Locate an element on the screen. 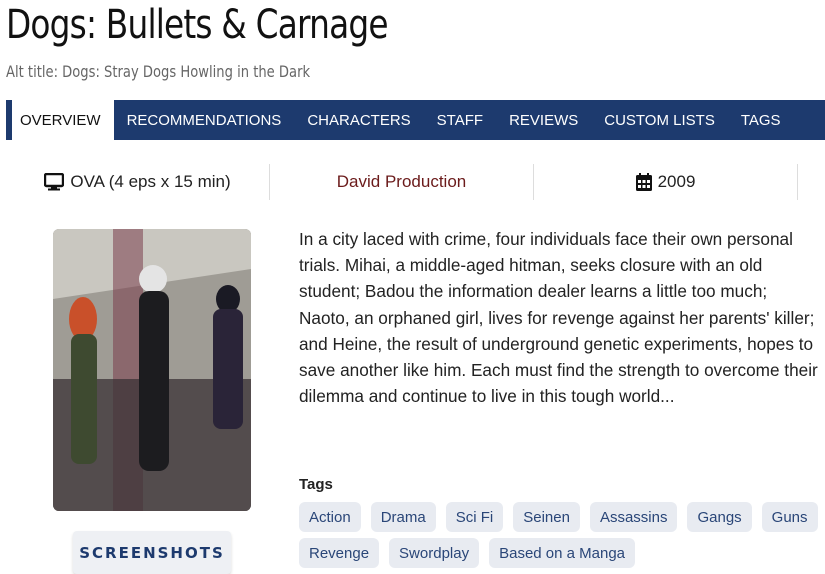 This screenshot has width=825, height=574. monitor-icon is located at coordinates (54, 182).